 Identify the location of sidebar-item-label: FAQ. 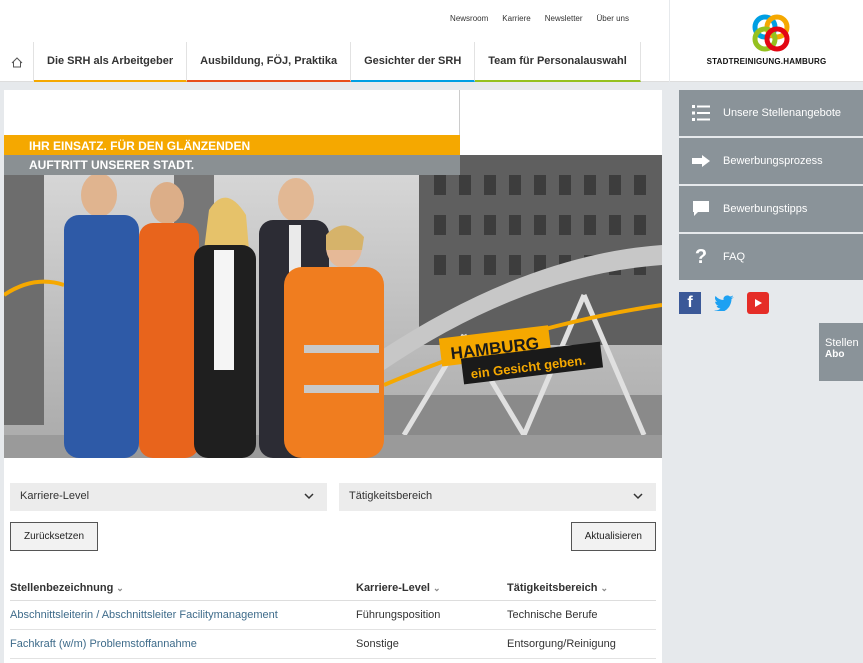
(734, 257).